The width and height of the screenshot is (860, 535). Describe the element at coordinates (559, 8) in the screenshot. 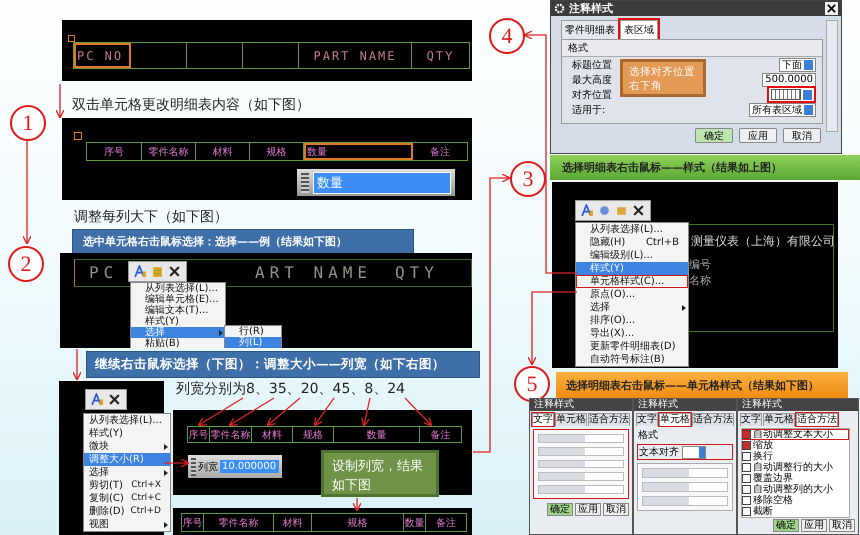

I see `settings-icon` at that location.